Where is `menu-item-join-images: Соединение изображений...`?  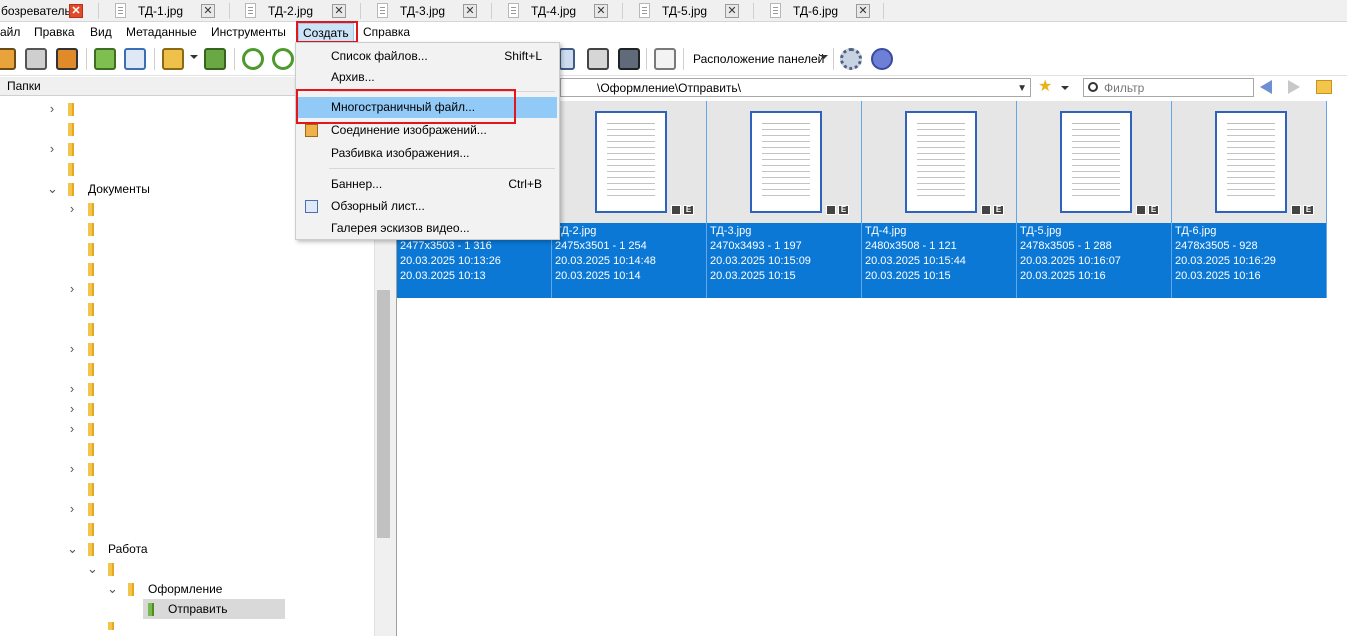
menu-item-join-images: Соединение изображений... is located at coordinates (427, 130).